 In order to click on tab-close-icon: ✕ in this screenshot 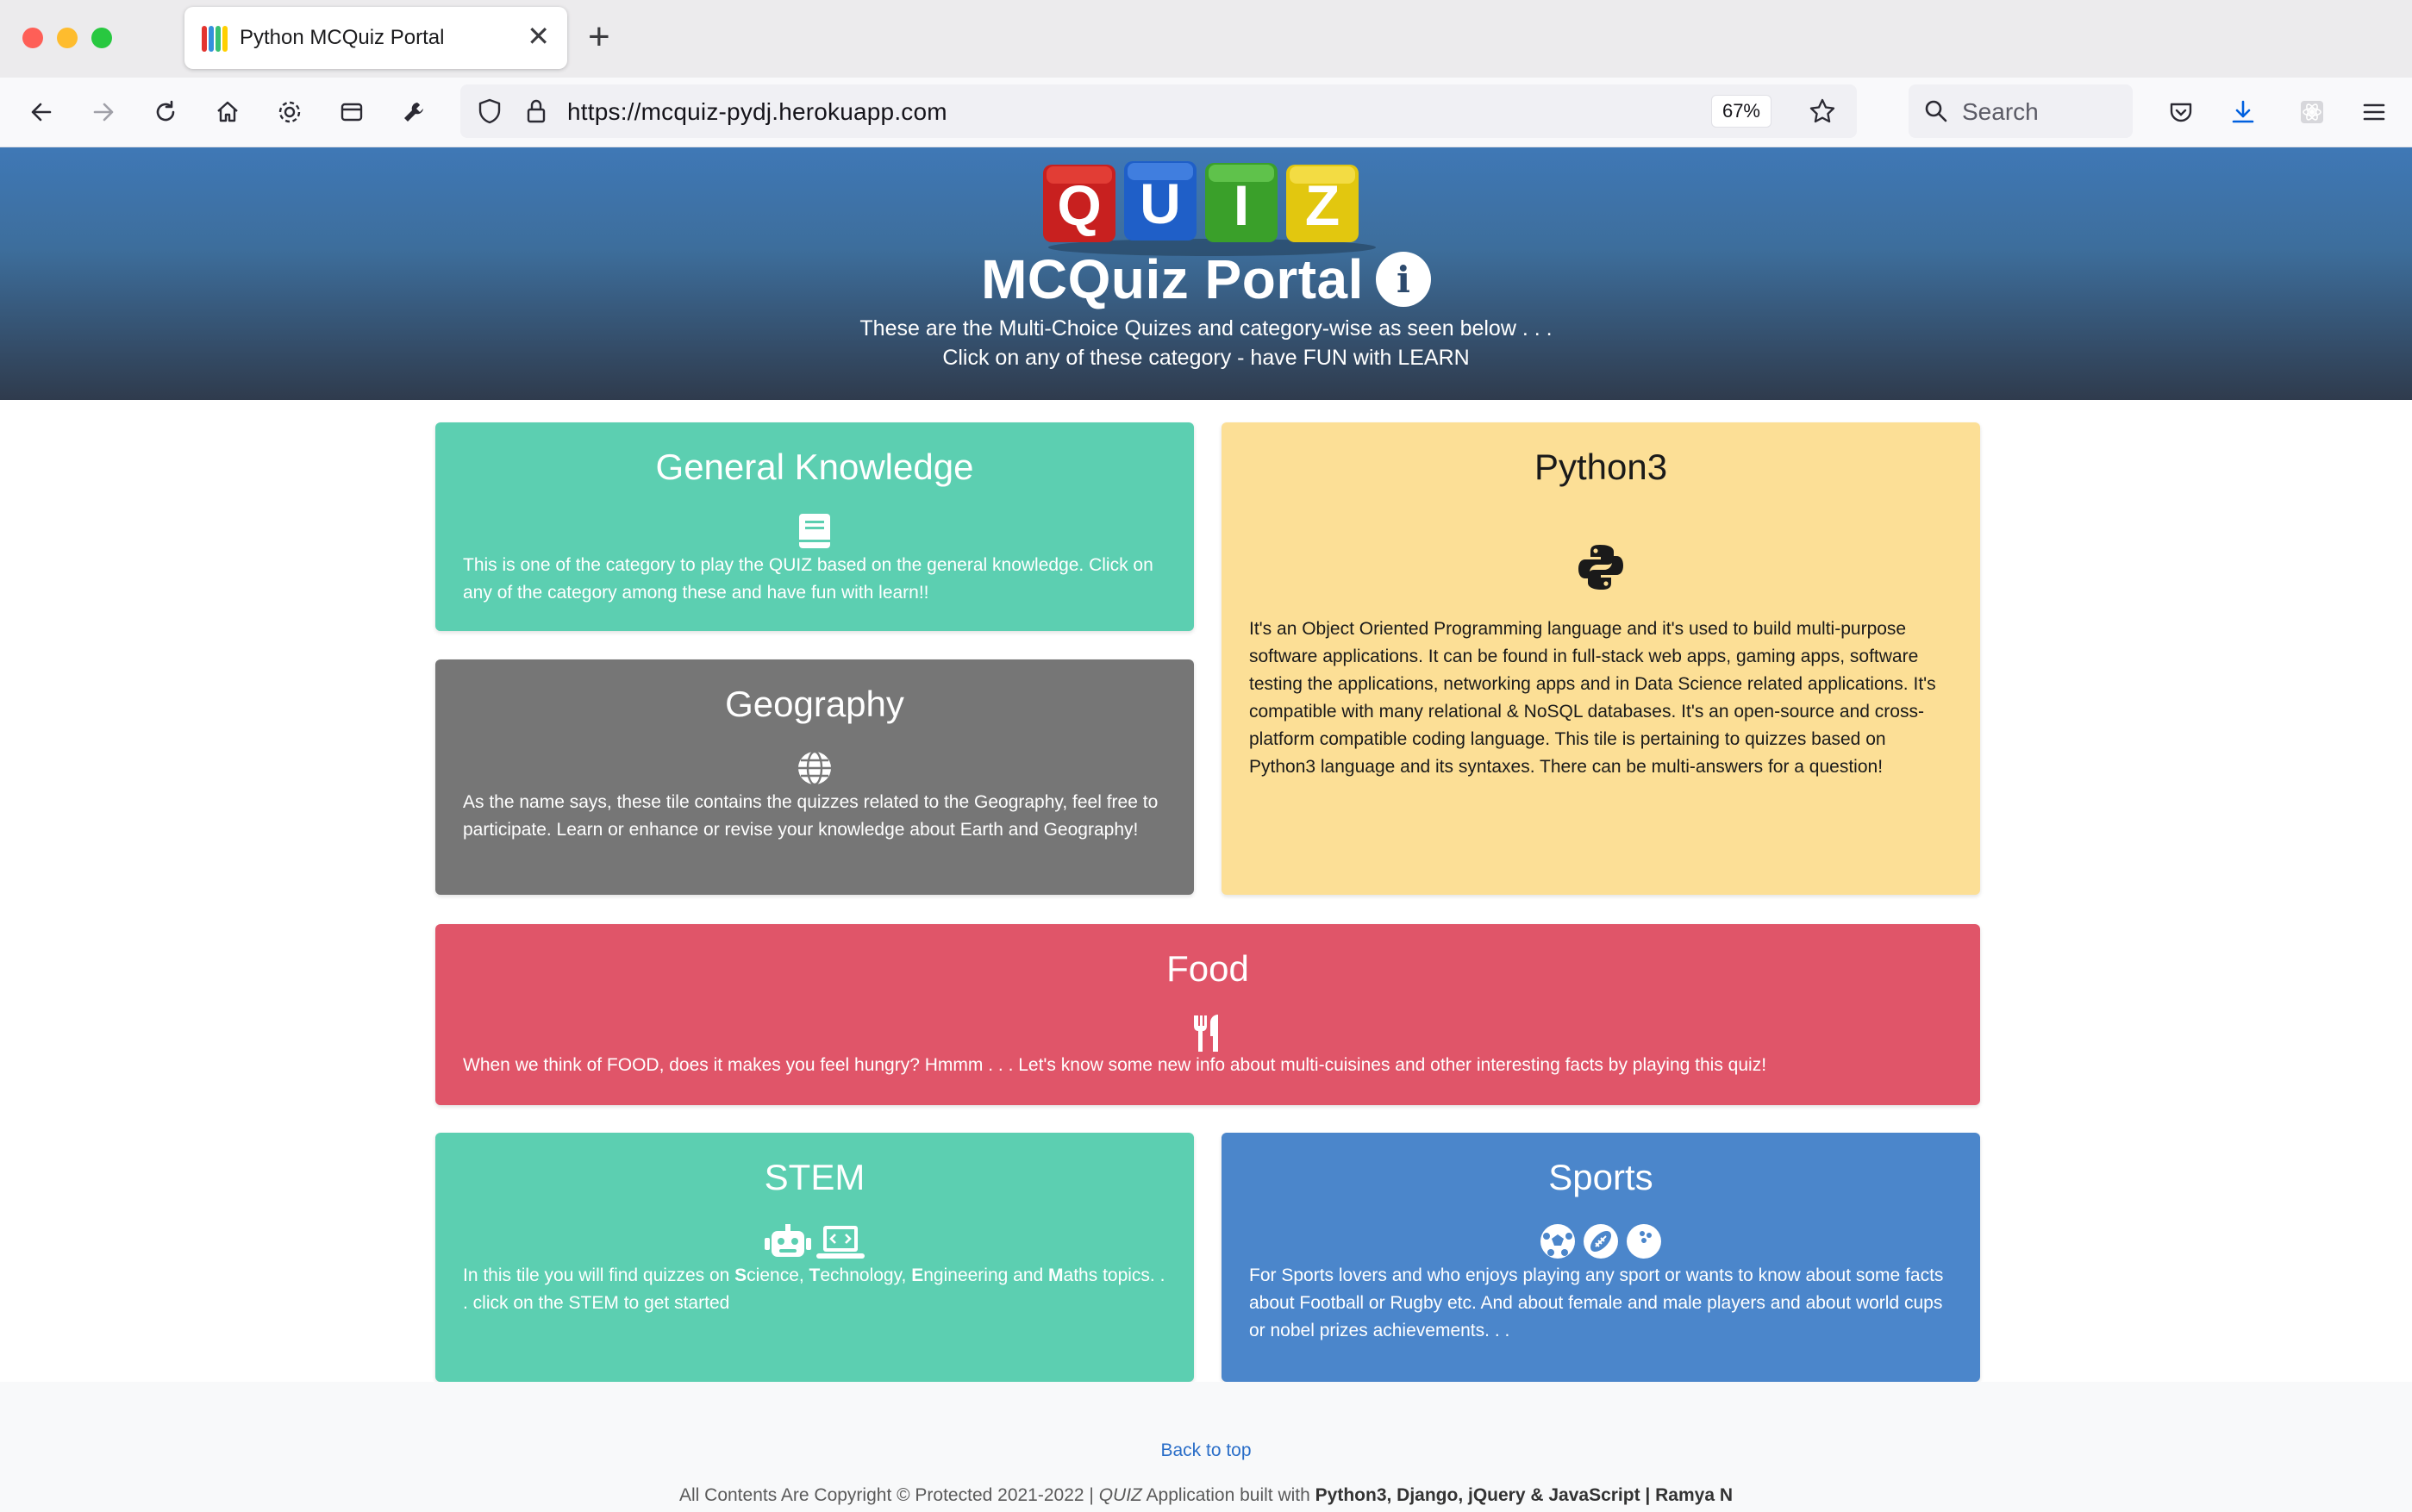, I will do `click(538, 36)`.